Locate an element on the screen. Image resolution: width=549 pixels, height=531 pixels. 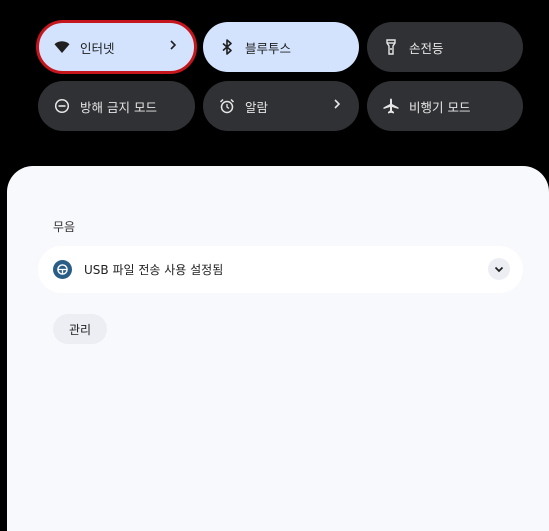
bluetooth-label: 블루투스 is located at coordinates (268, 48).